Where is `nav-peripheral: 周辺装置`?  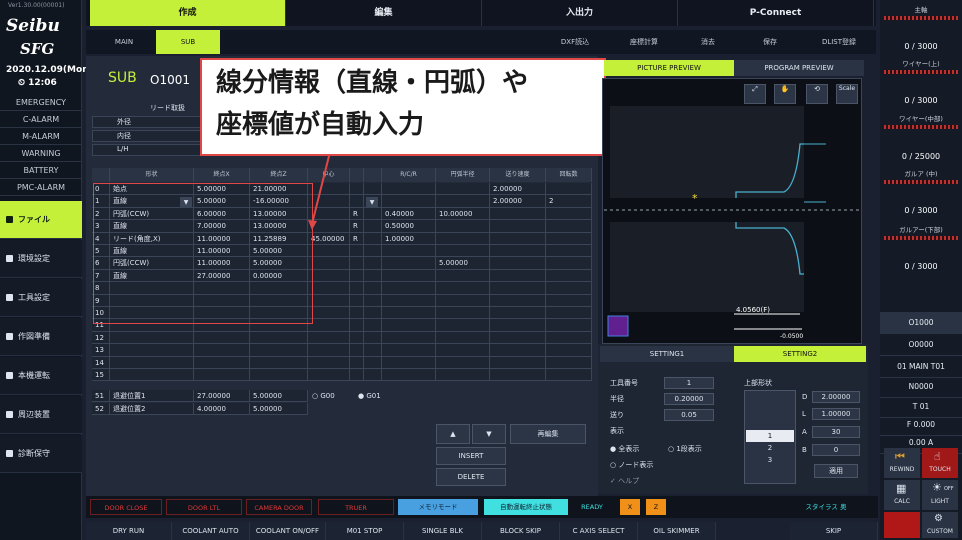 nav-peripheral: 周辺装置 is located at coordinates (41, 415).